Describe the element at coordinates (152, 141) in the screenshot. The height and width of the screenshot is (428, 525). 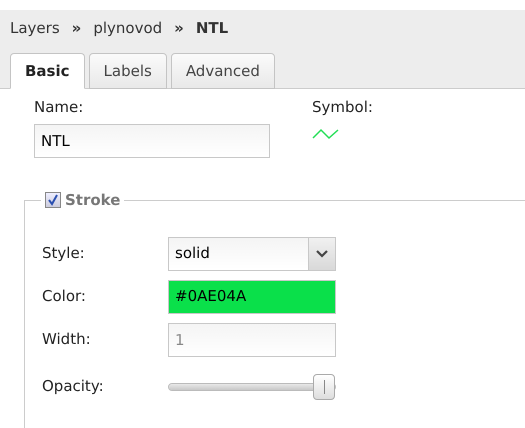
I see `name-field: NTL` at that location.